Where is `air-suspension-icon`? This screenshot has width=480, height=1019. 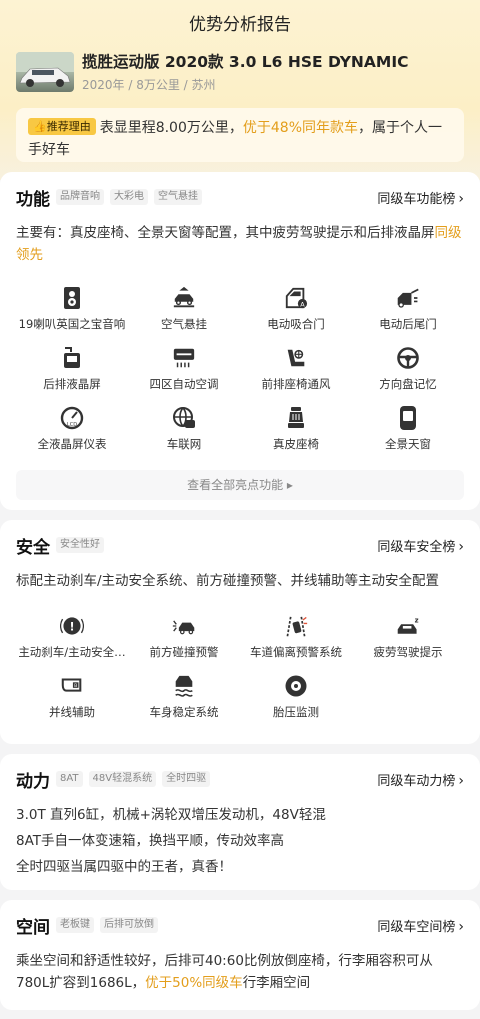
air-suspension-icon is located at coordinates (184, 298).